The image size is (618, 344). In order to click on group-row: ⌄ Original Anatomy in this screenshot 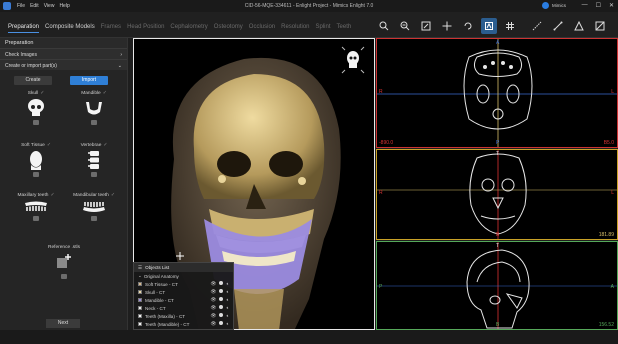, I will do `click(183, 276)`.